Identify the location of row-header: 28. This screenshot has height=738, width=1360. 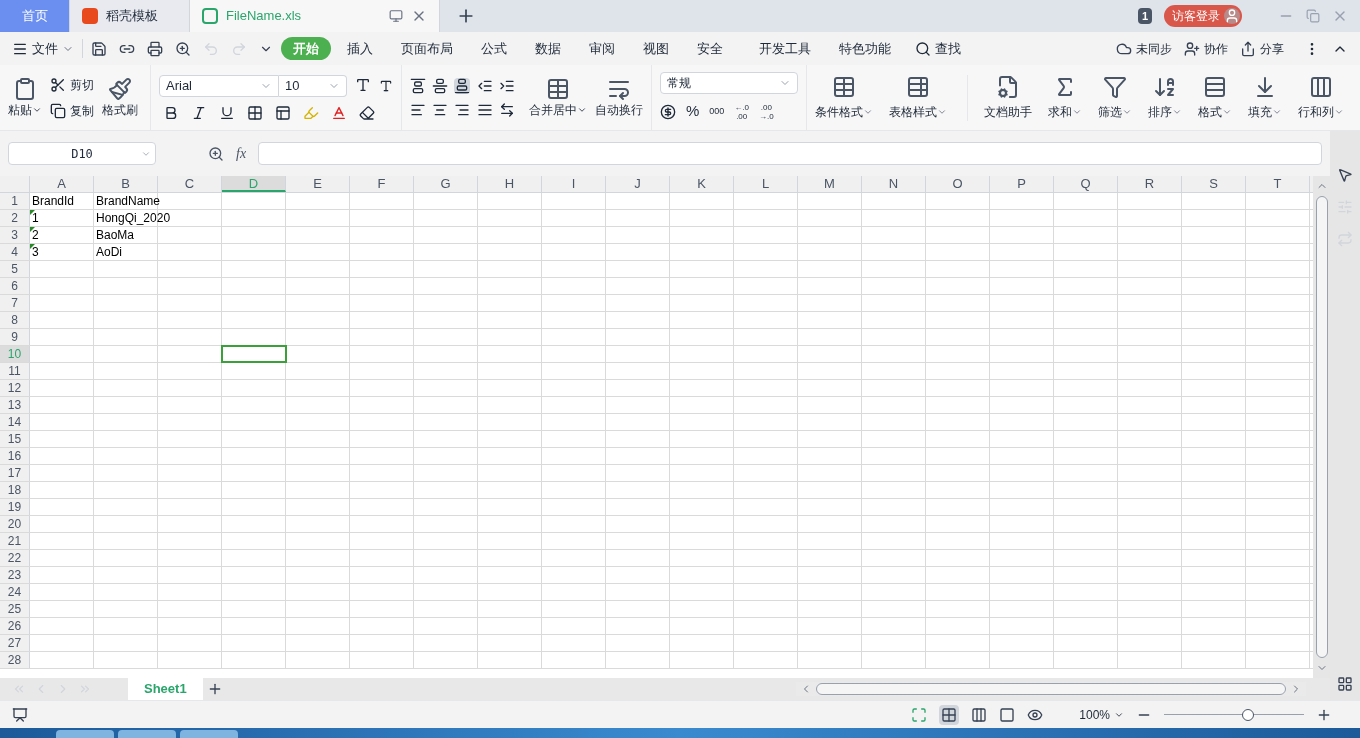
(15, 660).